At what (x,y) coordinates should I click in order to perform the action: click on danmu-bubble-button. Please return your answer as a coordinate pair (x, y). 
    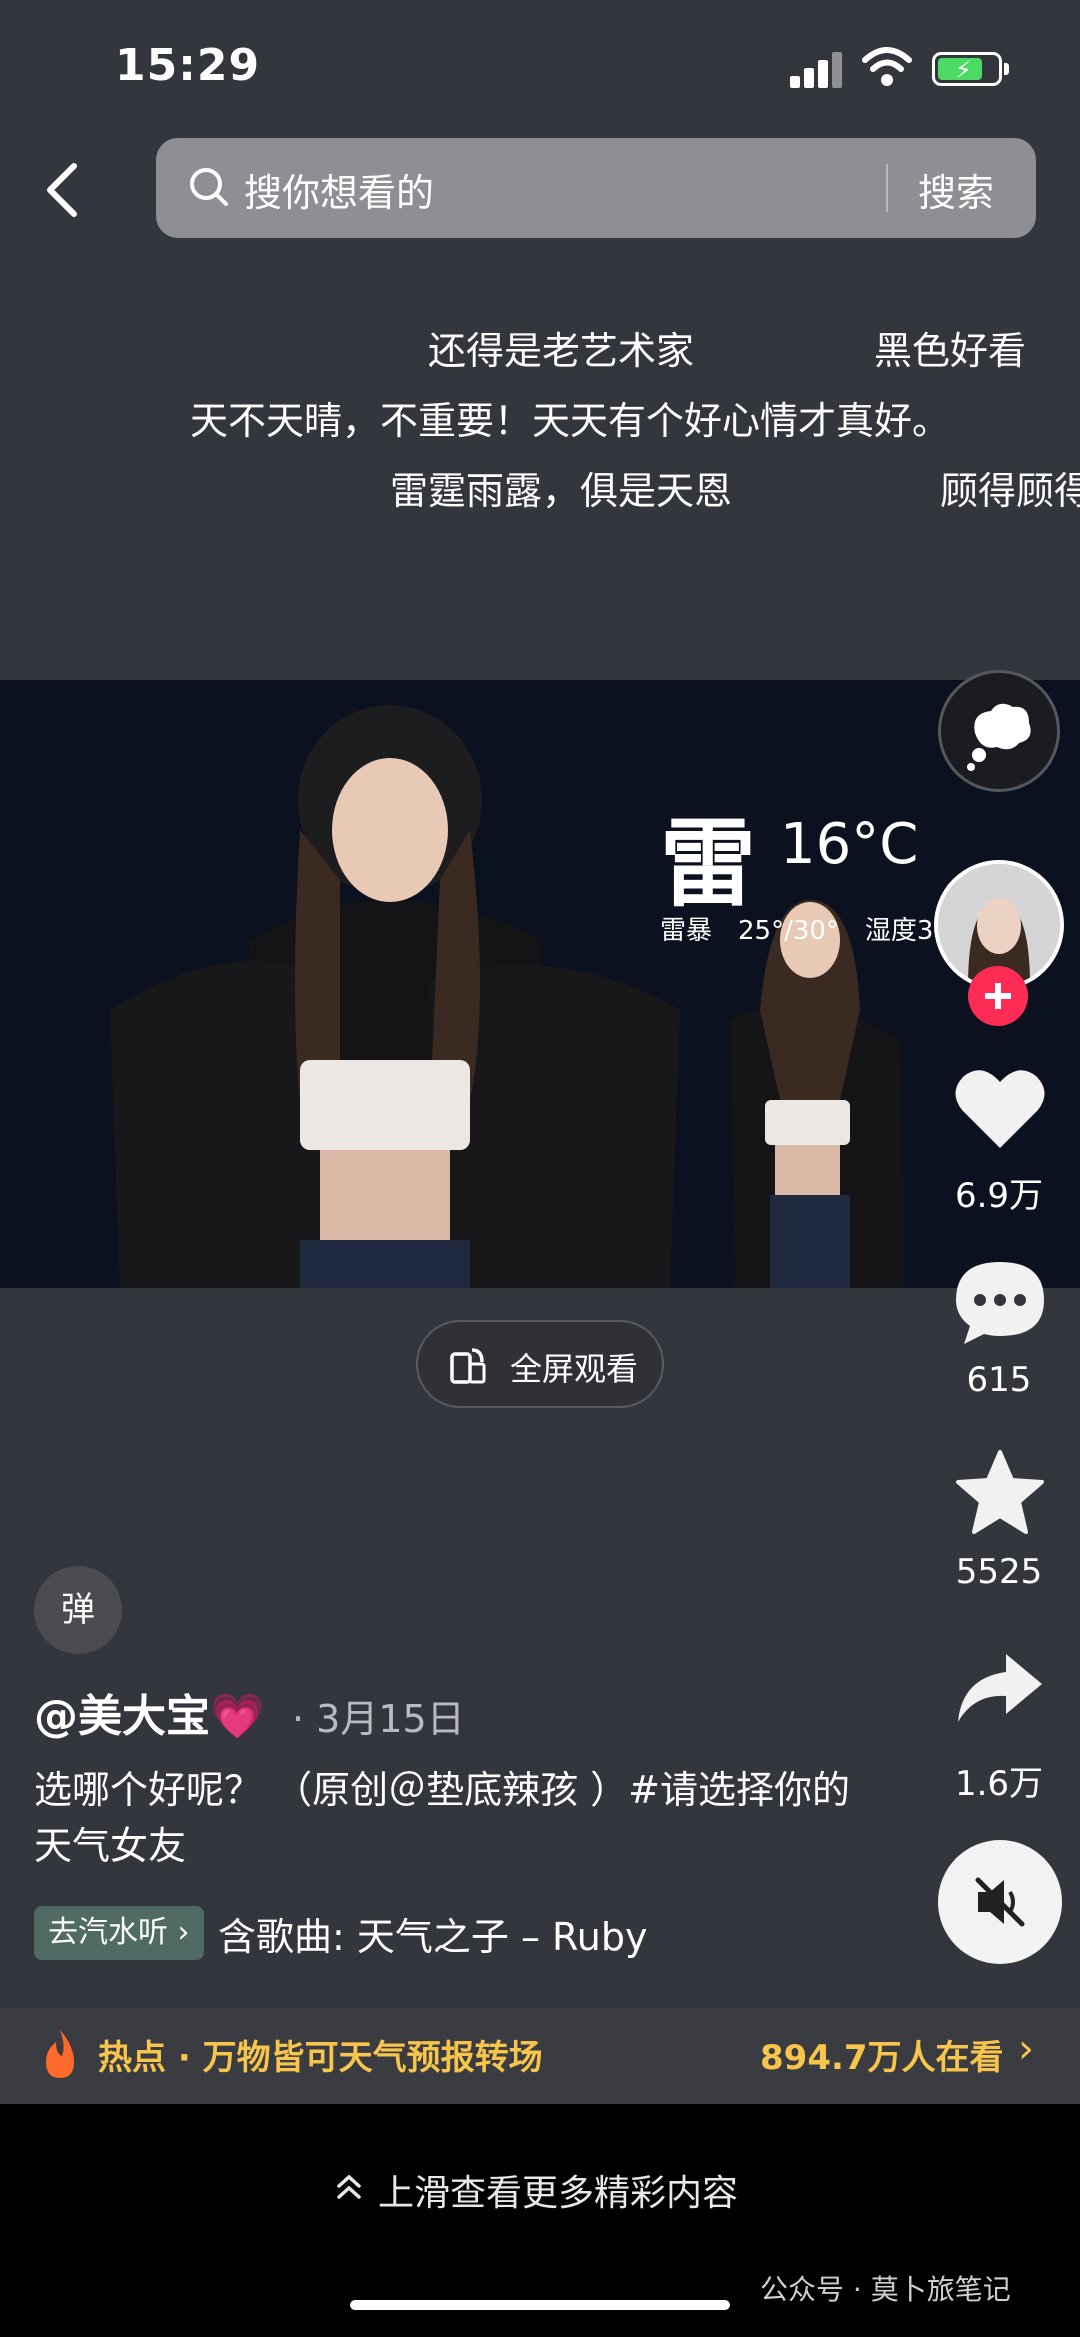
    Looking at the image, I should click on (999, 731).